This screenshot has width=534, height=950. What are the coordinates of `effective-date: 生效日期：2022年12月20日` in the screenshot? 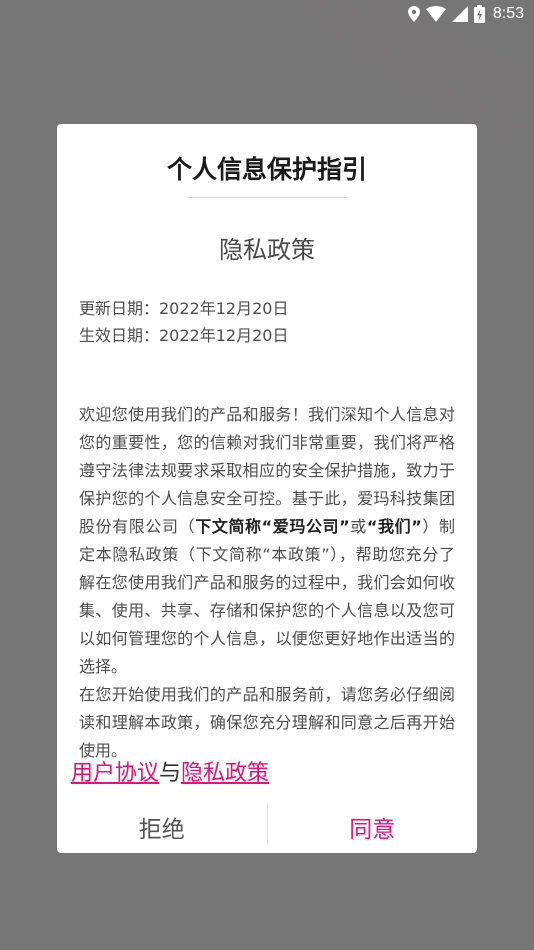 It's located at (184, 335).